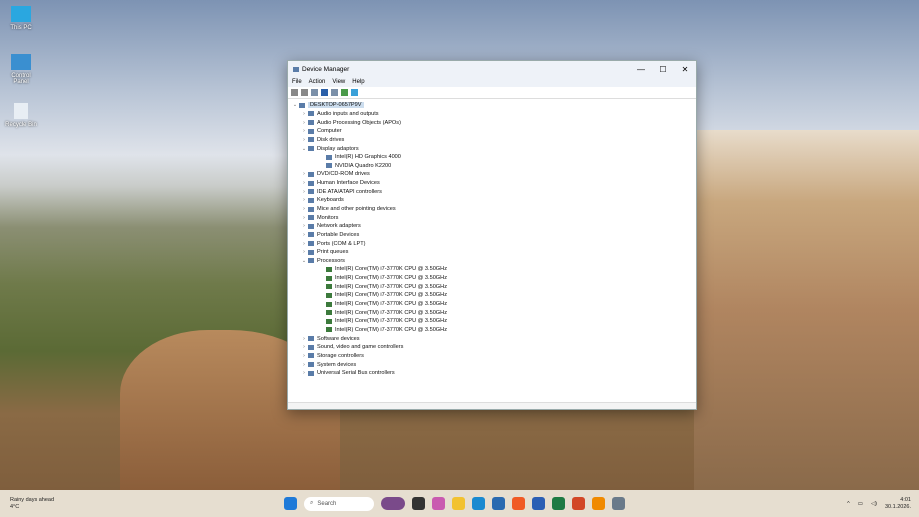  I want to click on file-explorer-icon, so click(458, 503).